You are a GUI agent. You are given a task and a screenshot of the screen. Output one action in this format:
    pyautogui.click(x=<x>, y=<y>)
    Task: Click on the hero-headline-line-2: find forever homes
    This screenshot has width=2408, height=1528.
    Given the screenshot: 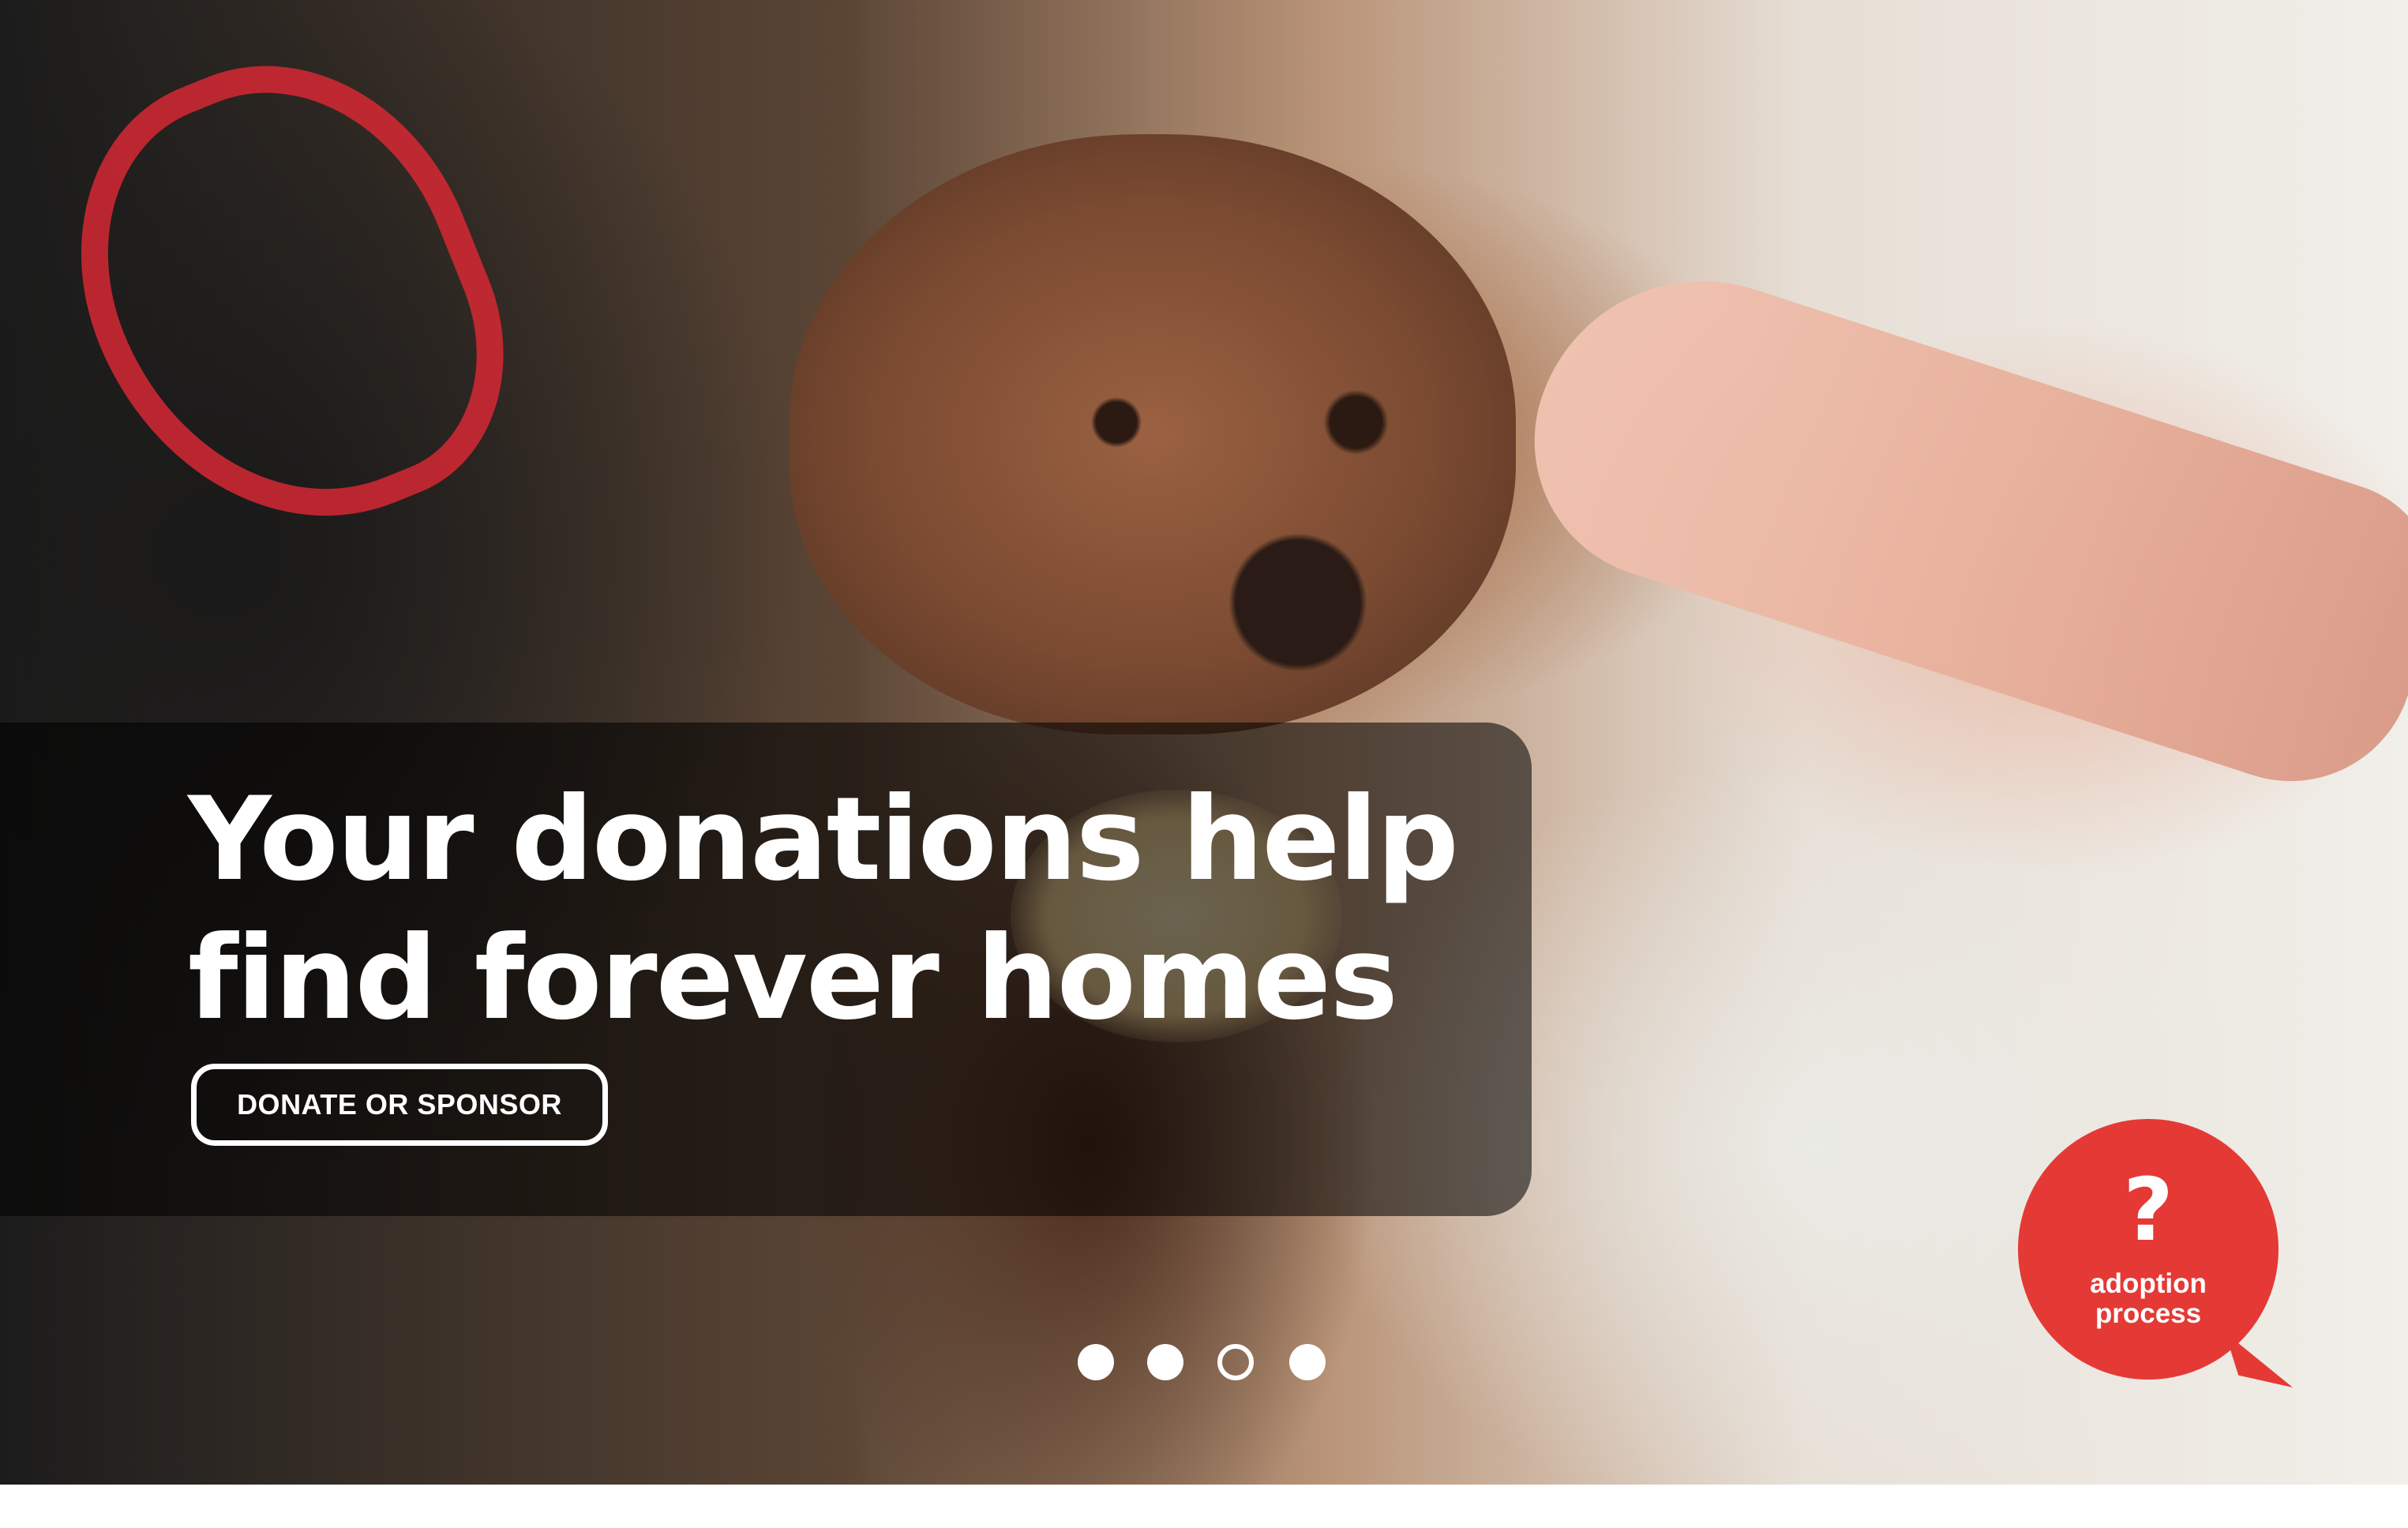 What is the action you would take?
    pyautogui.click(x=793, y=978)
    